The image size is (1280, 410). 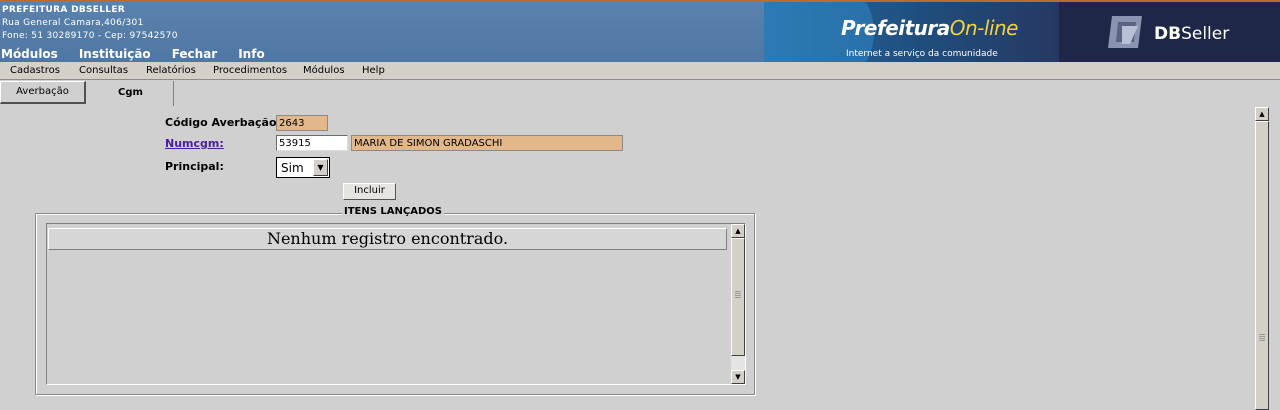 I want to click on numcgm-input: 53915, so click(x=312, y=143).